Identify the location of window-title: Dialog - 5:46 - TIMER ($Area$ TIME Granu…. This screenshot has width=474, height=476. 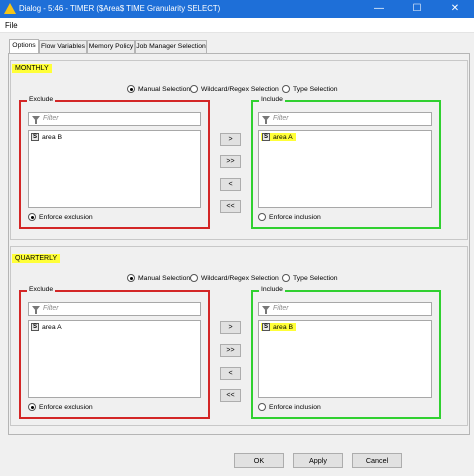
(120, 8).